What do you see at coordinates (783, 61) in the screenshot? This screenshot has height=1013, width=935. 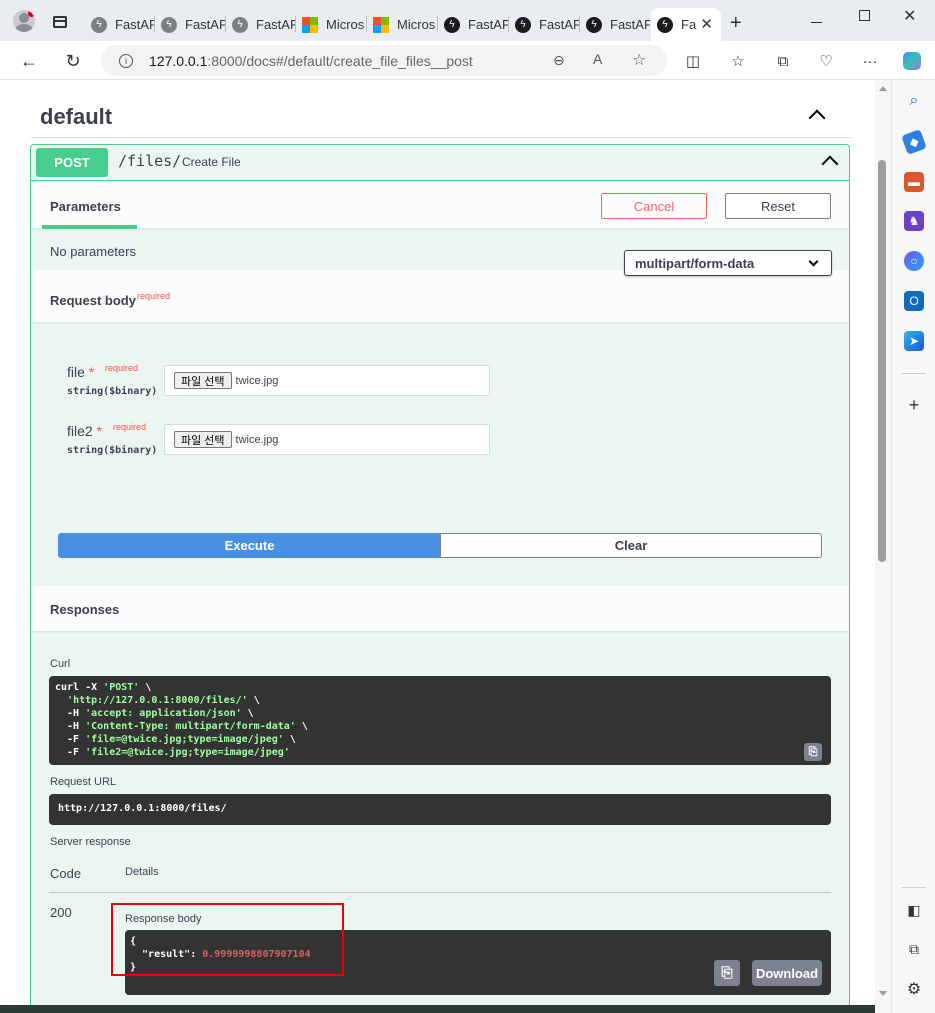 I see `collections-icon: ⧉` at bounding box center [783, 61].